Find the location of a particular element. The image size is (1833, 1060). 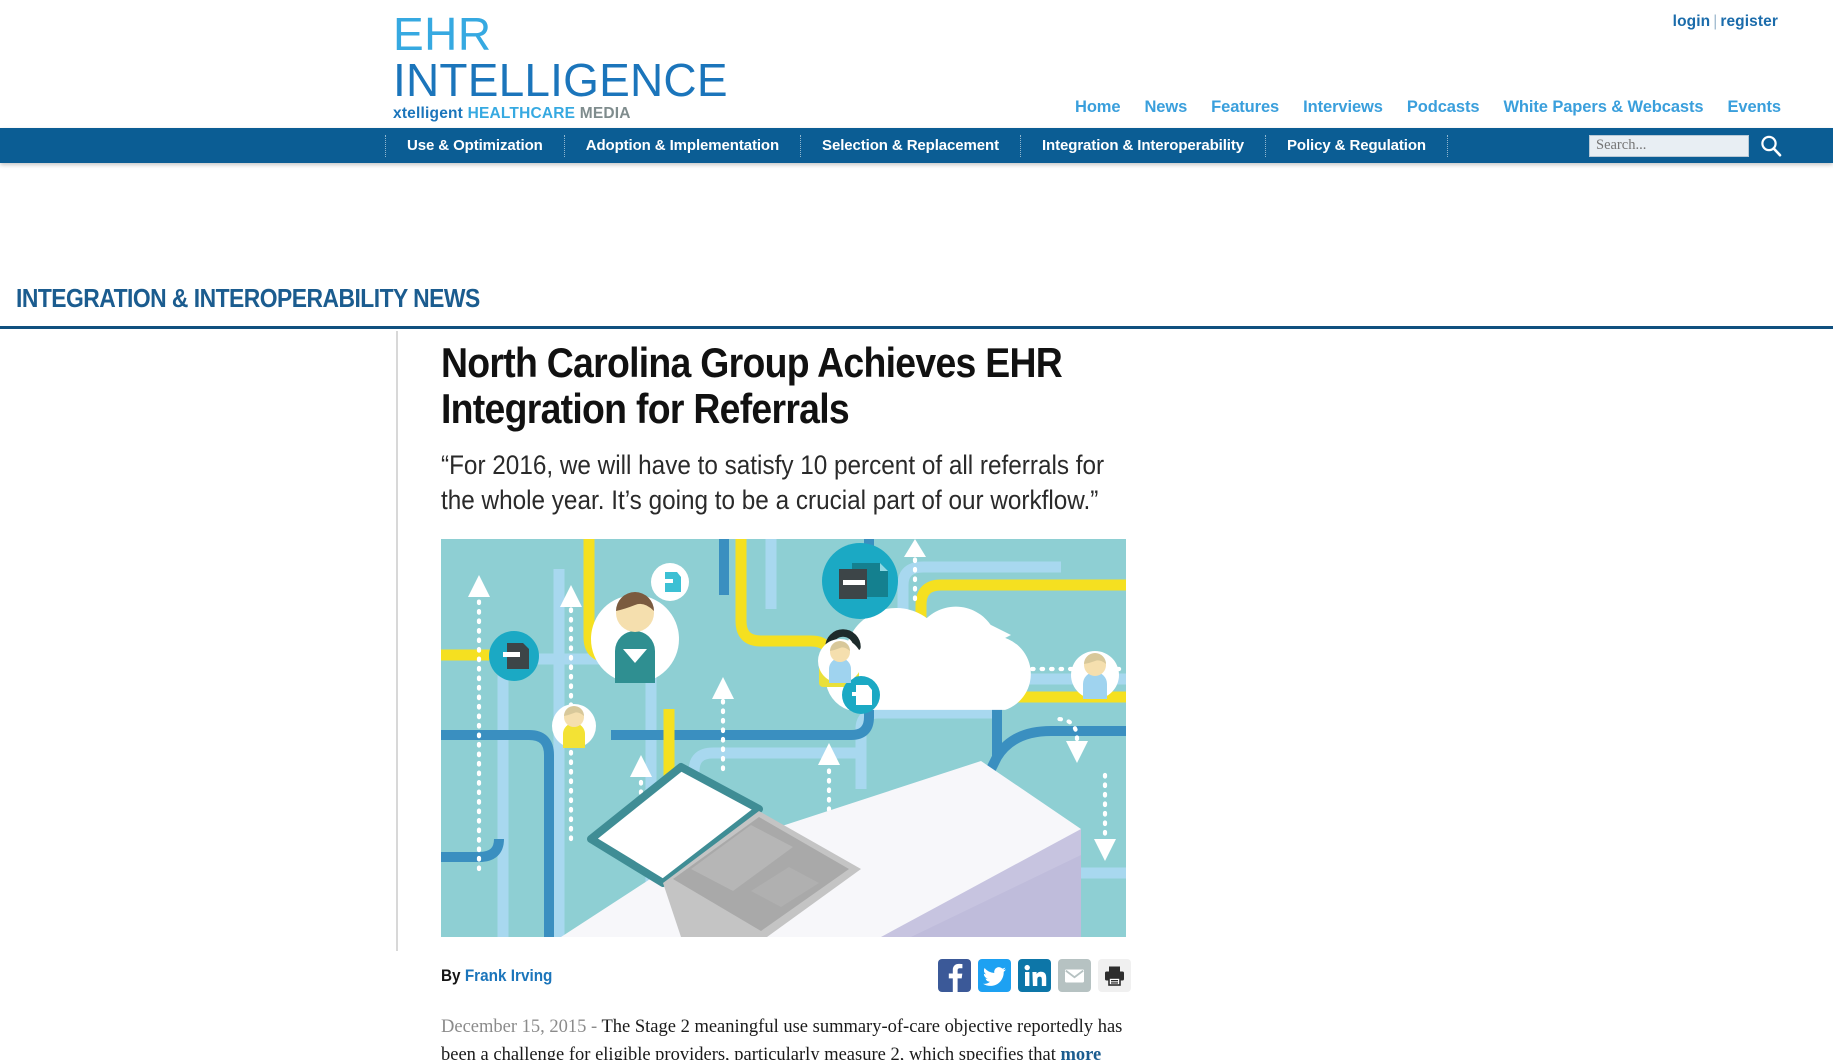

share-twitter-button is located at coordinates (994, 975).